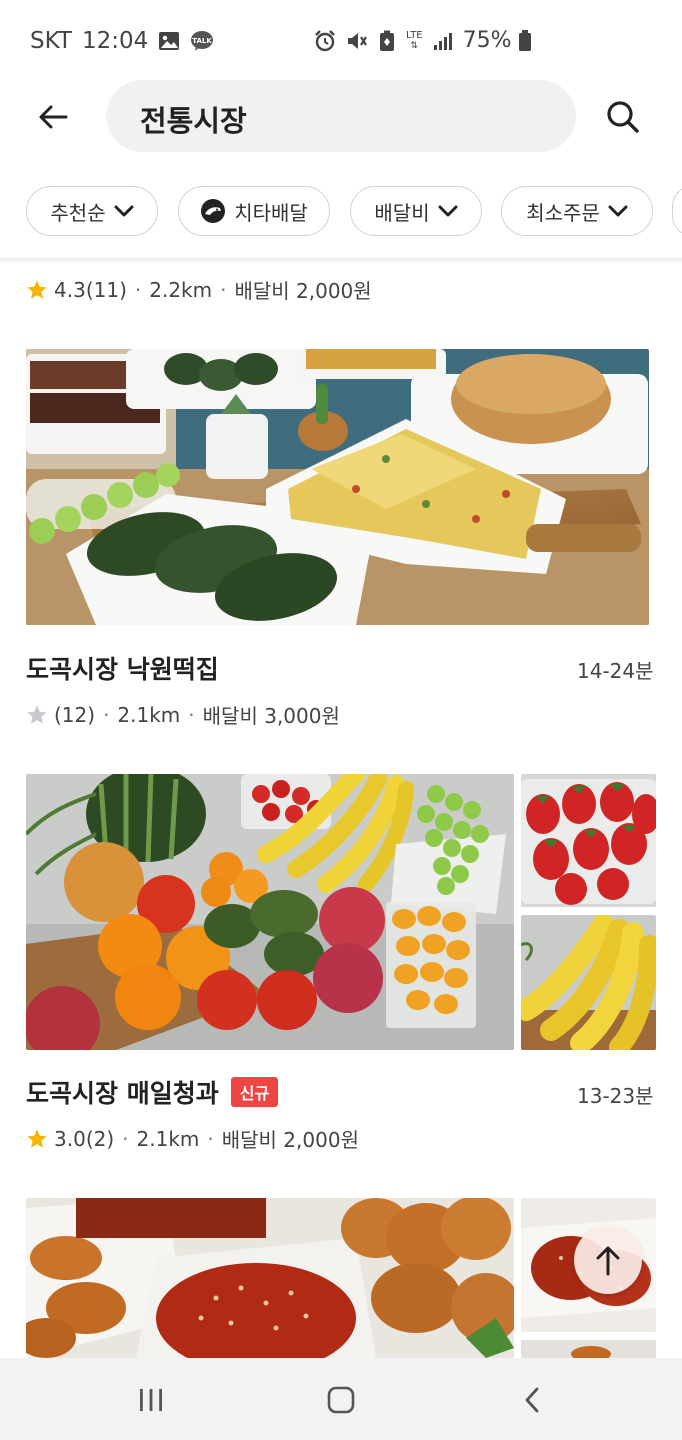  I want to click on recent-apps-button, so click(151, 1400).